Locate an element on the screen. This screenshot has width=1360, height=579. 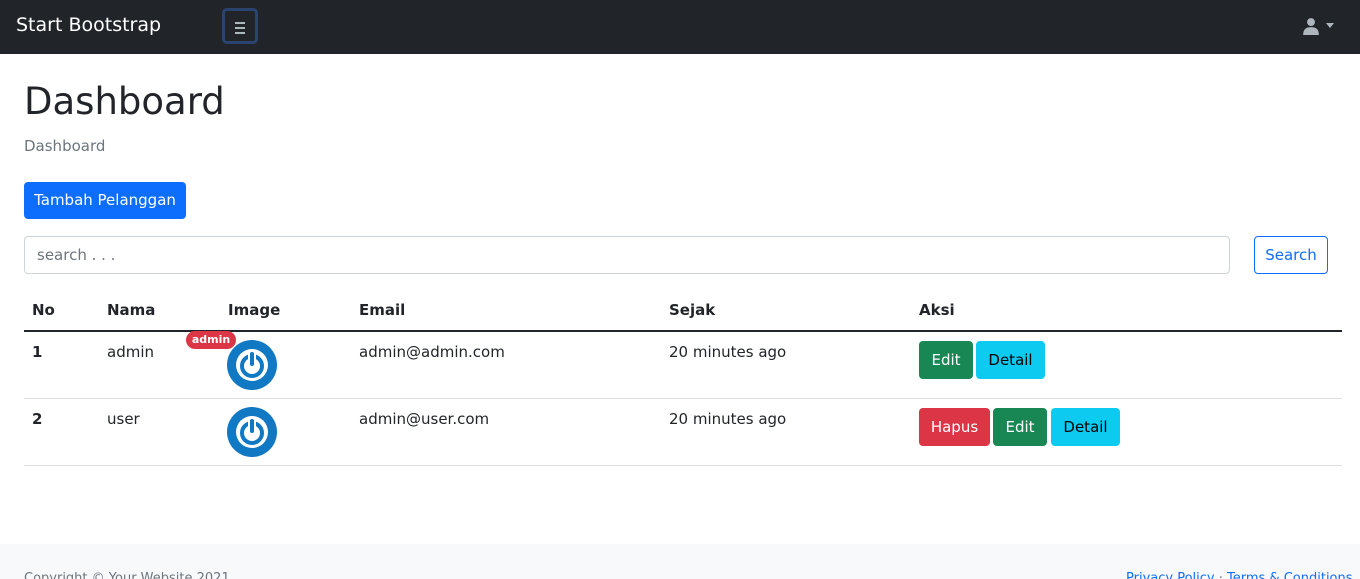
row-email: admin@admin.com is located at coordinates (432, 352).